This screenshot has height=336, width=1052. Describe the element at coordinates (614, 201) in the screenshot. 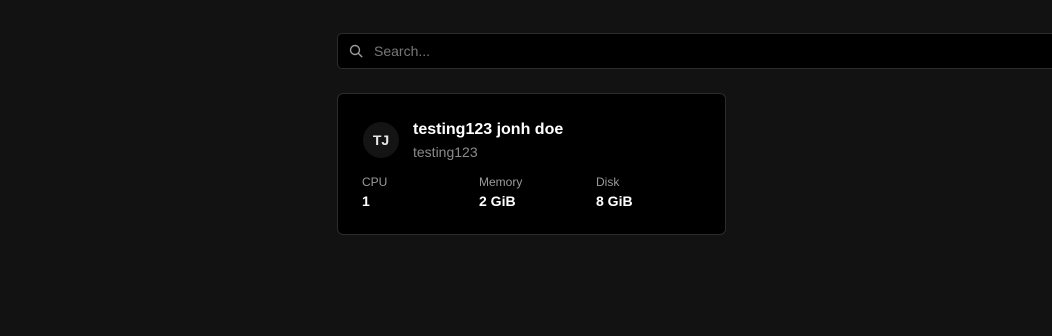

I see `stat-value: 8 GiB` at that location.